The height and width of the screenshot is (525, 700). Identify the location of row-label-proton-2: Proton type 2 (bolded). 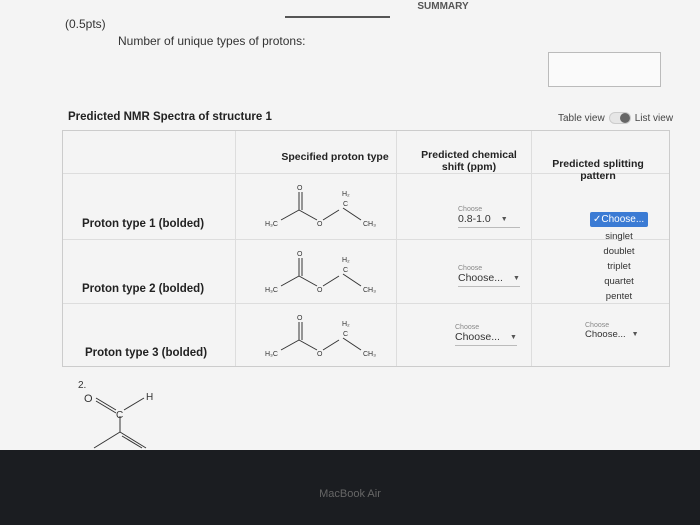
(143, 289).